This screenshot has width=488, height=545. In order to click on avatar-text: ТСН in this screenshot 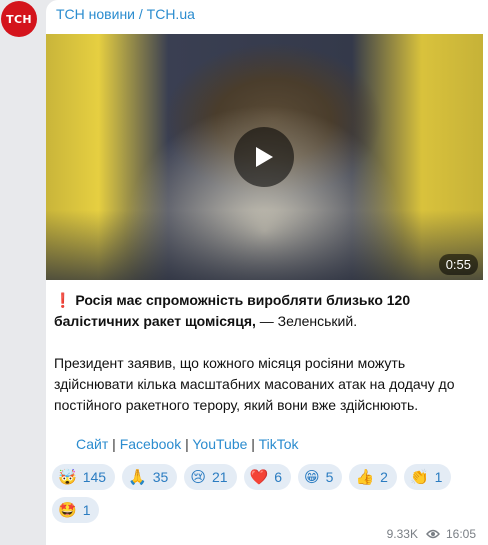, I will do `click(19, 19)`.